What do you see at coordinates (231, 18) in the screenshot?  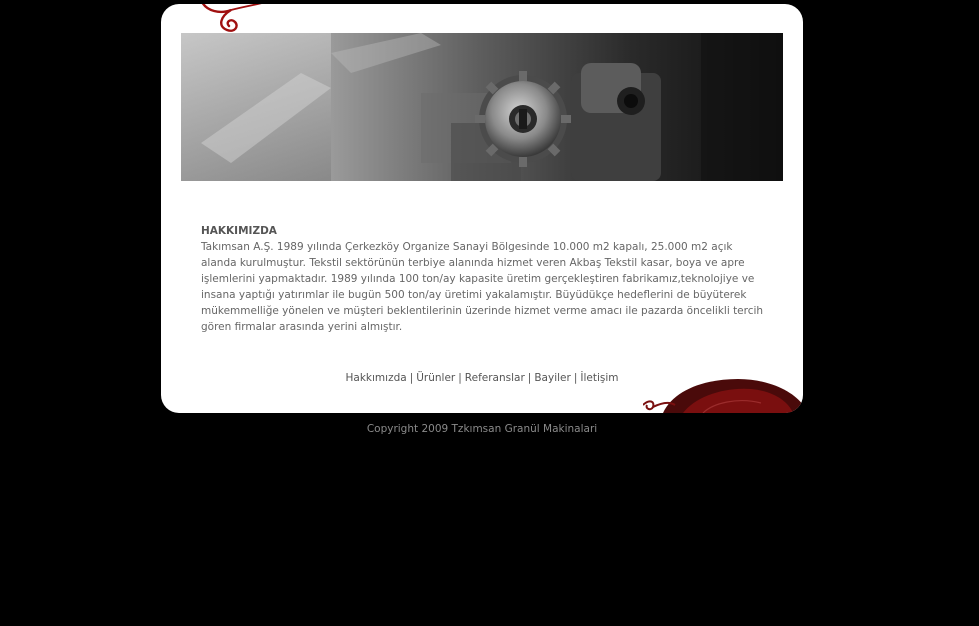 I see `logo-swirl-decoration` at bounding box center [231, 18].